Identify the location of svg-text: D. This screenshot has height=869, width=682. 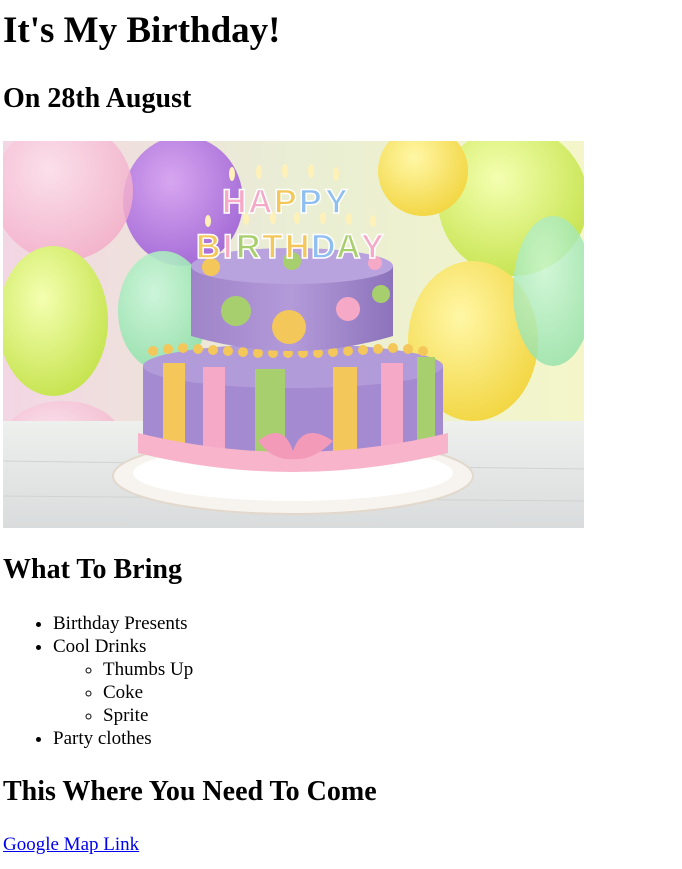
(323, 247).